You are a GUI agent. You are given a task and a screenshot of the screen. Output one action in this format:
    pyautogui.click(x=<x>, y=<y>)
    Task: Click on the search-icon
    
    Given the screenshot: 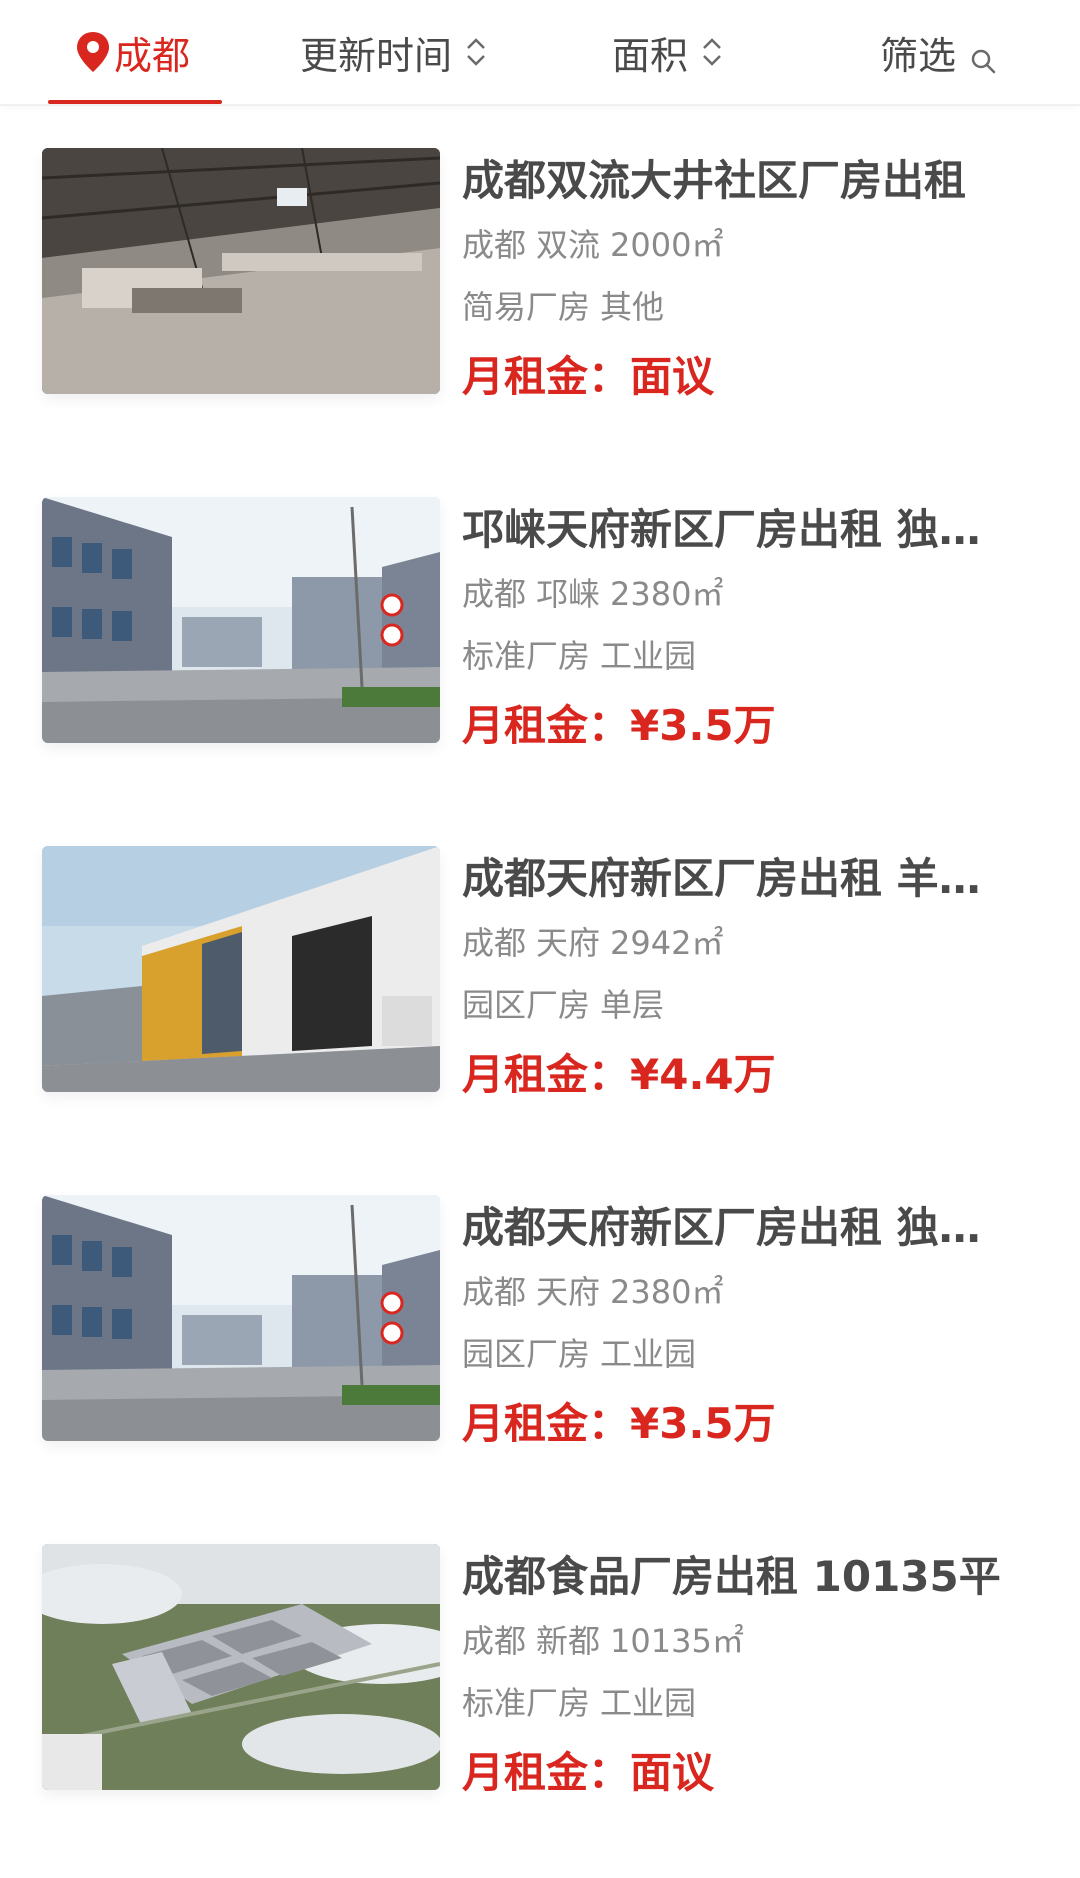 What is the action you would take?
    pyautogui.click(x=983, y=56)
    